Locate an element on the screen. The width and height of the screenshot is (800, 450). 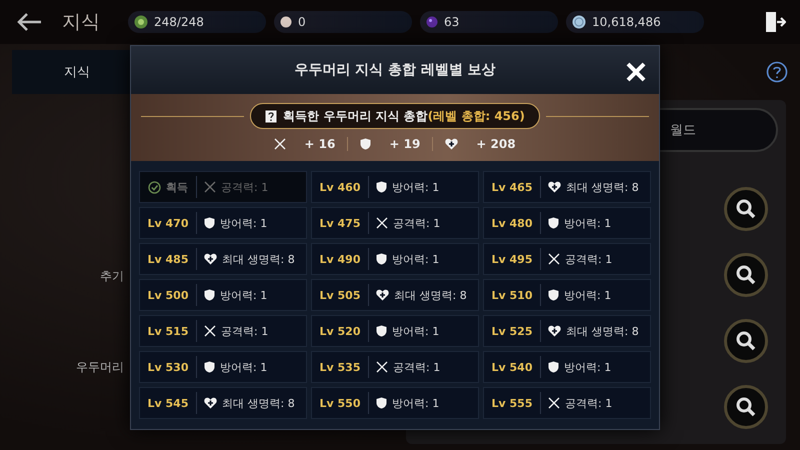
level-label: Lv 545 is located at coordinates (168, 403).